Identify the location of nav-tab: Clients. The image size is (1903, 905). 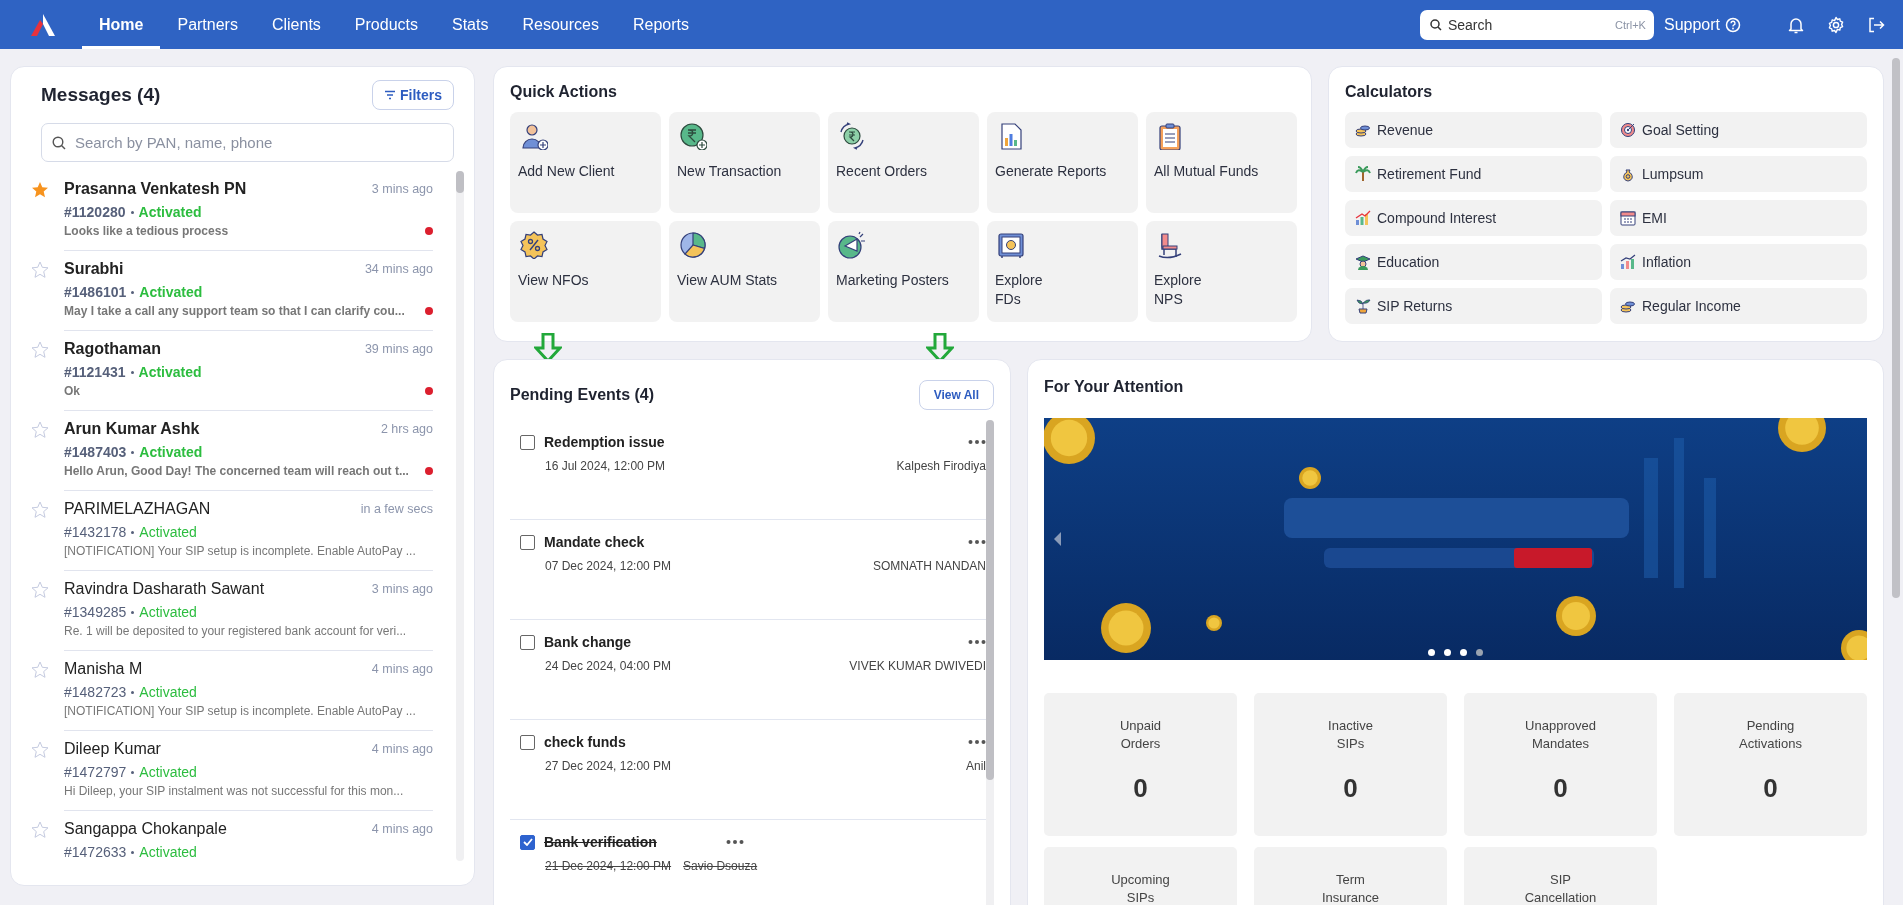
(296, 24).